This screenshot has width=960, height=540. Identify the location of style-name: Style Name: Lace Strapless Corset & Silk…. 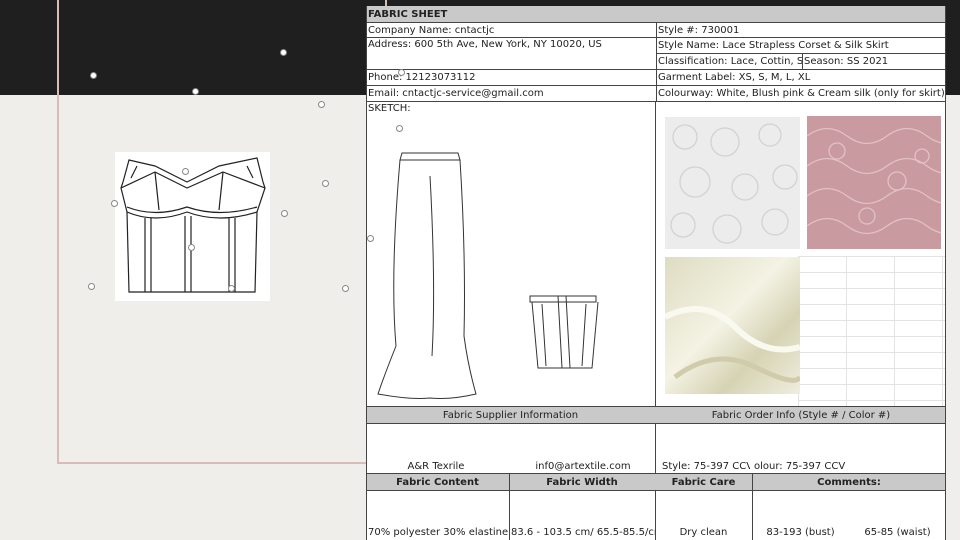
(773, 45).